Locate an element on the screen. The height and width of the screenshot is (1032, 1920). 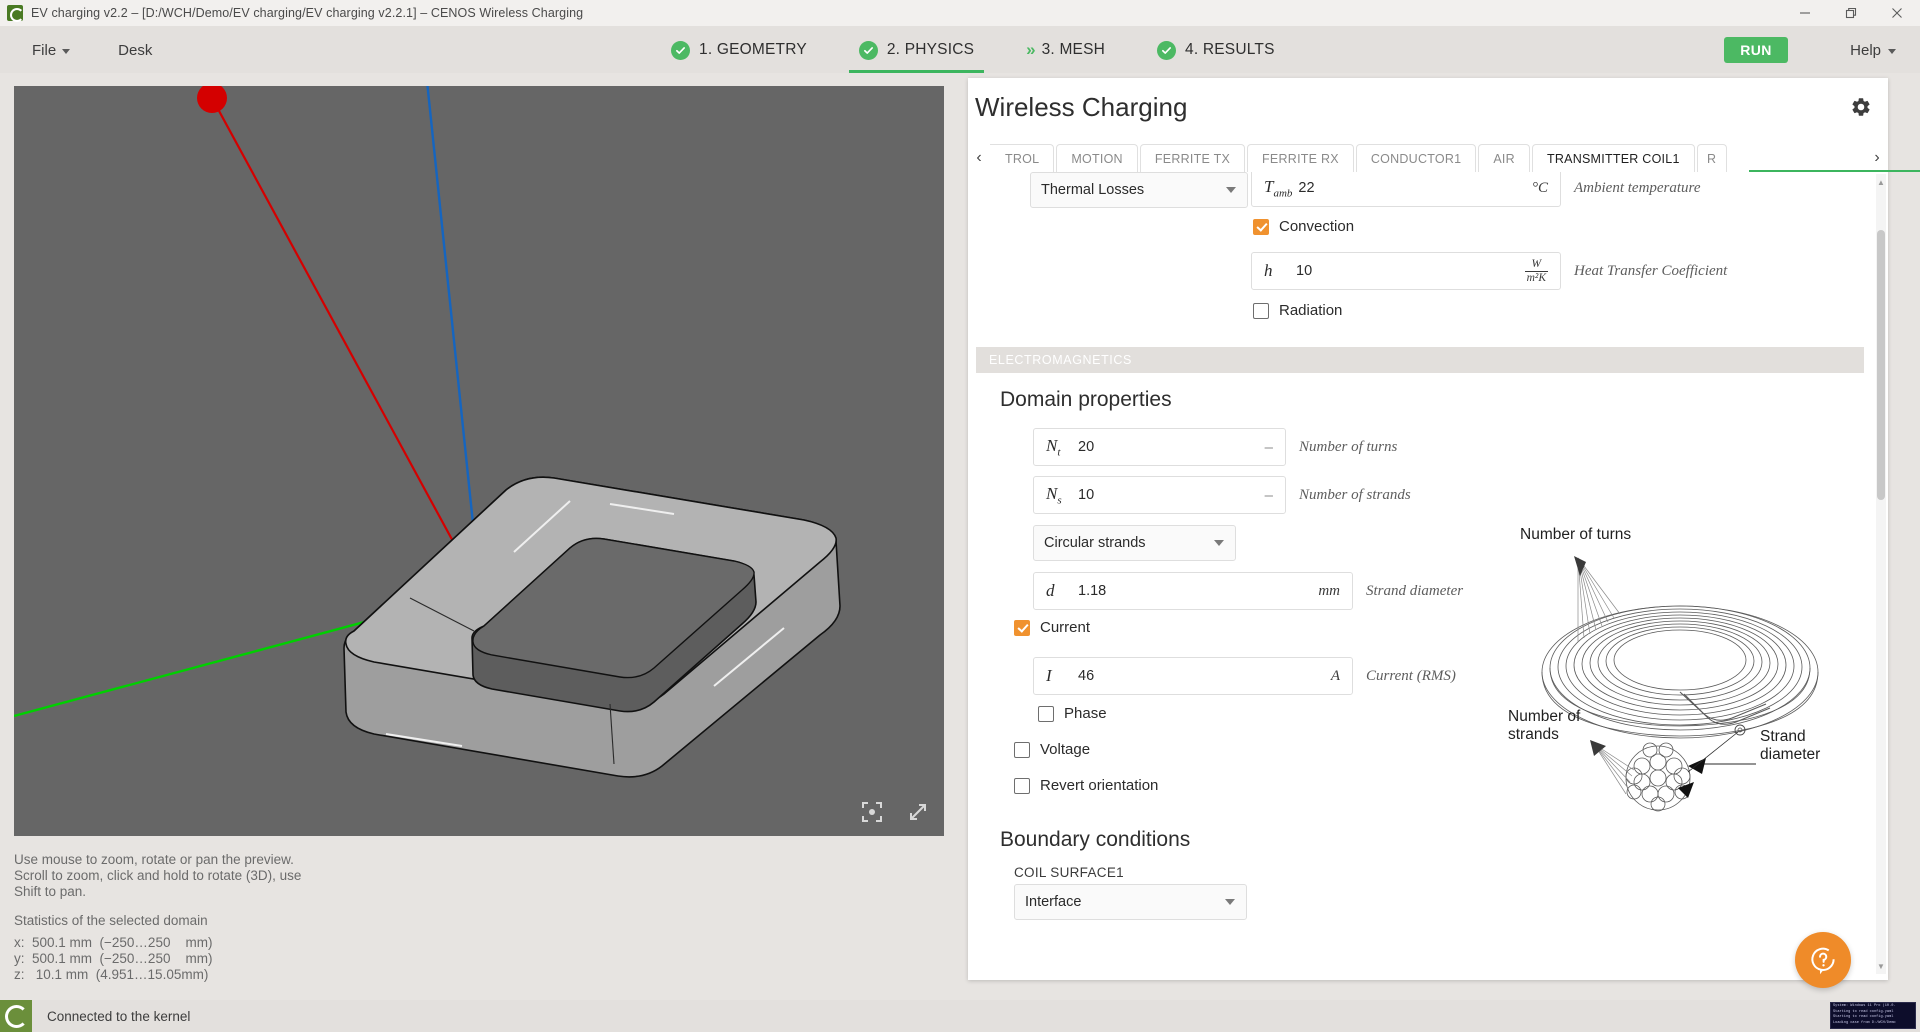
panel-scrollbar: ▲ ▼ is located at coordinates (1881, 574).